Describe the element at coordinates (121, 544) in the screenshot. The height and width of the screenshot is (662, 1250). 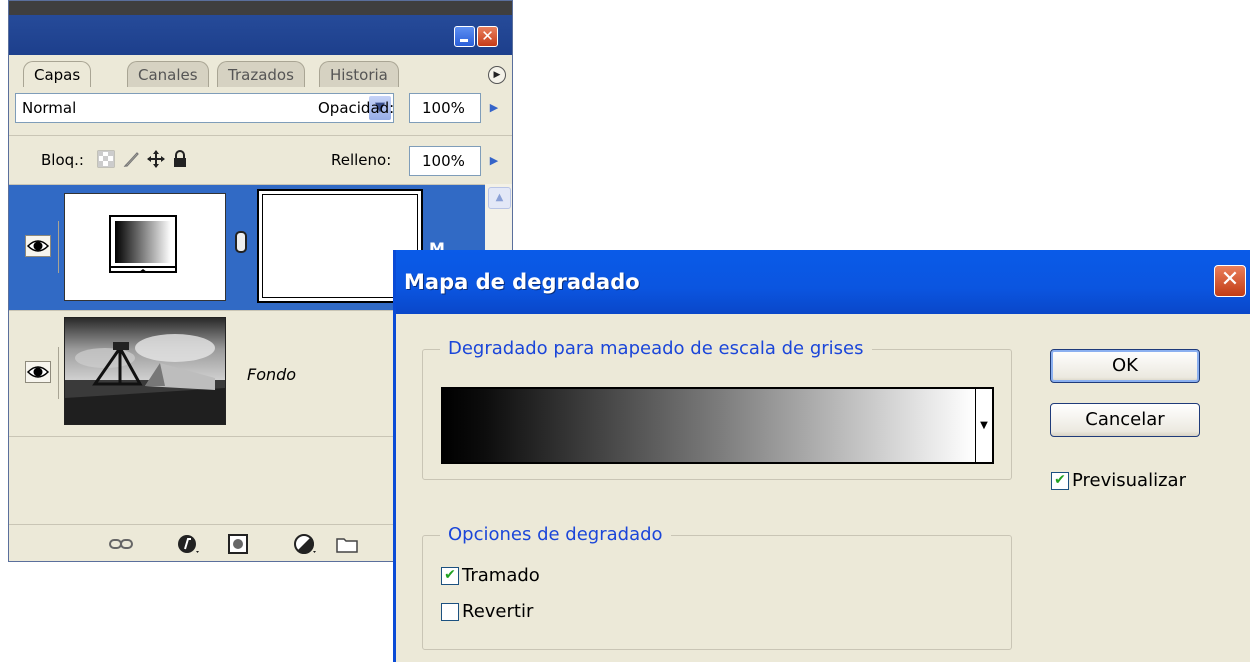
I see `link-layers-icon` at that location.